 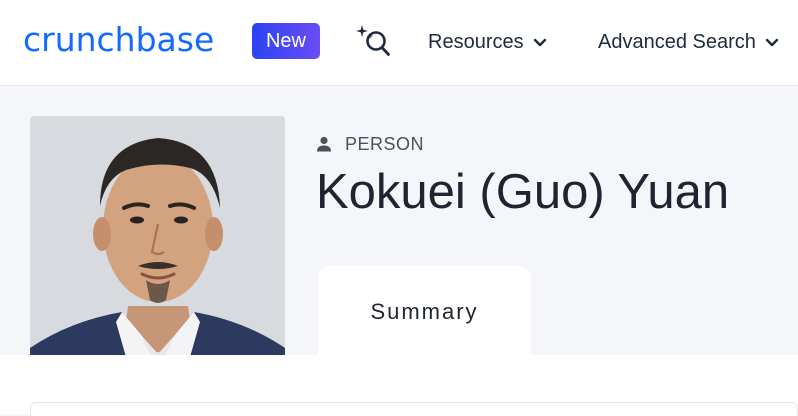 I want to click on tab-summary-label: Summary, so click(x=424, y=311).